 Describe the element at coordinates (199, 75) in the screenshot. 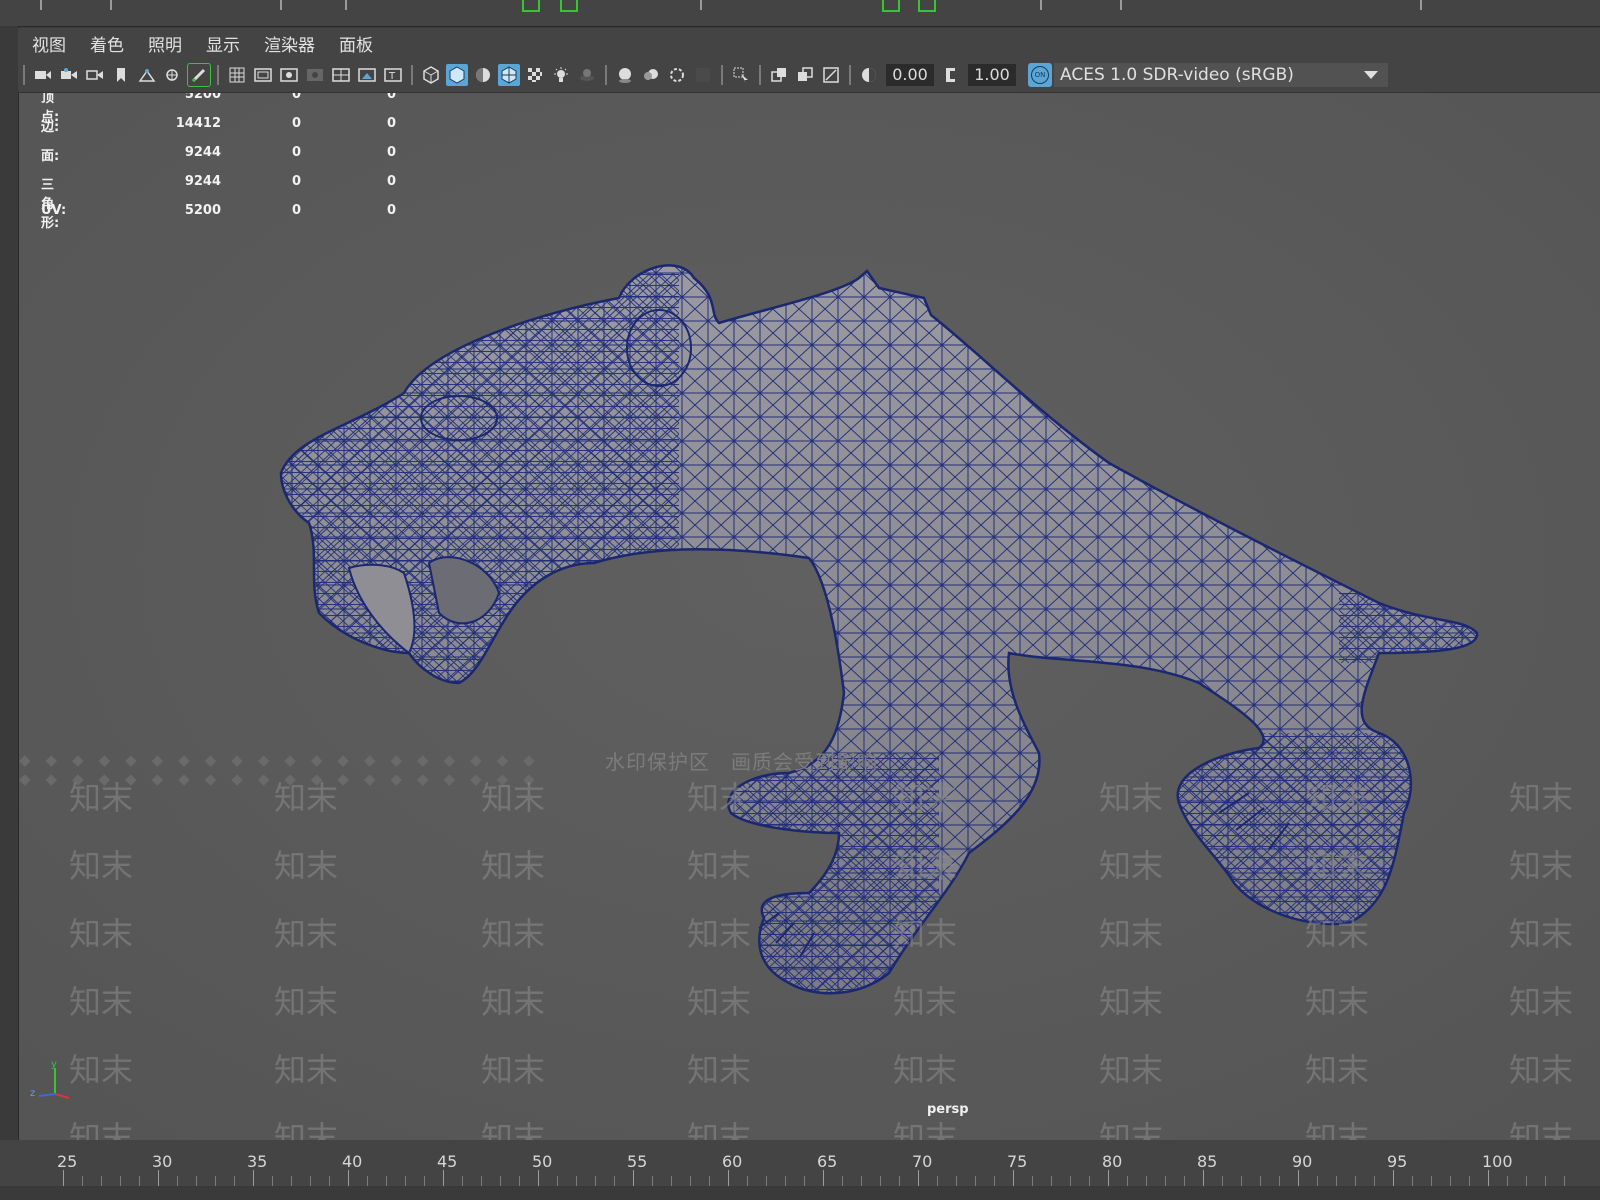

I see `grease-pencil-icon` at that location.